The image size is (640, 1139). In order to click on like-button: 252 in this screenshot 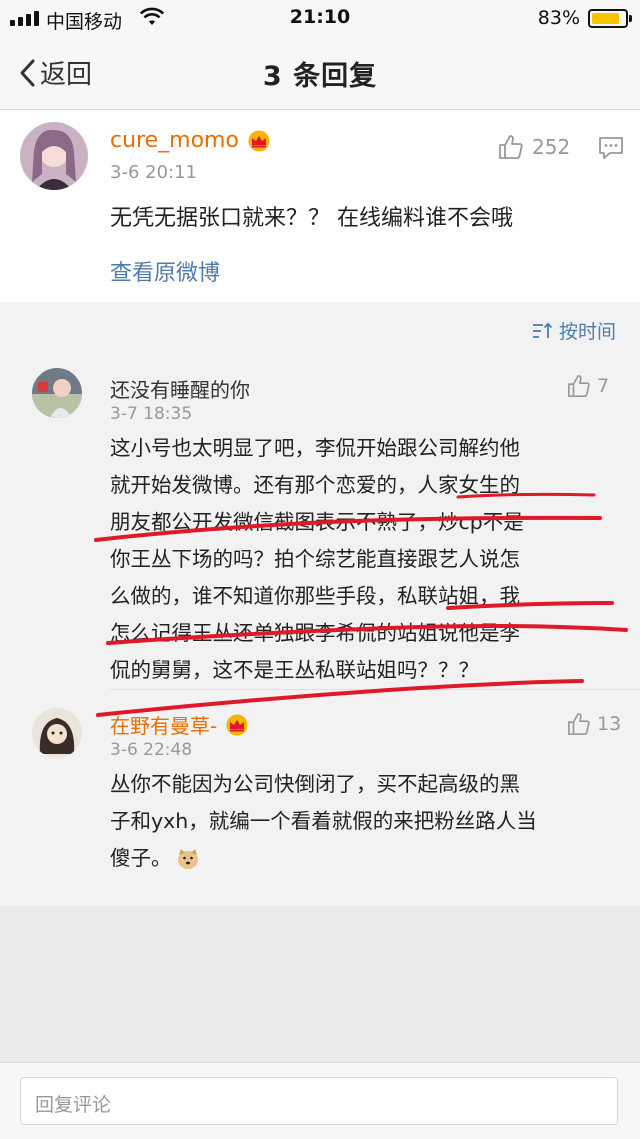, I will do `click(534, 147)`.